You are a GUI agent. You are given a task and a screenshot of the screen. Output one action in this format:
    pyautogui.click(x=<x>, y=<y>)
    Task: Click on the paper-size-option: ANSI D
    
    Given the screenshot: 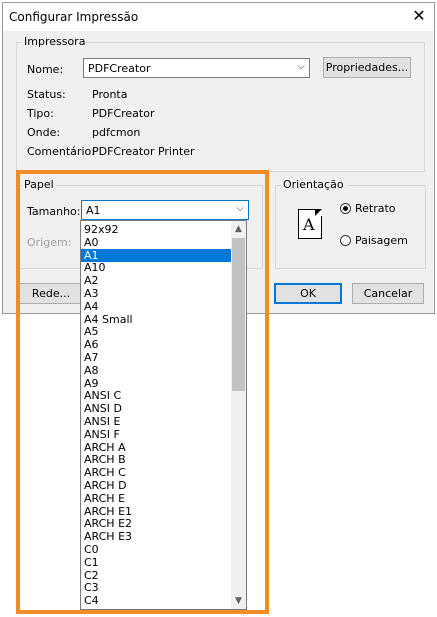 What is the action you would take?
    pyautogui.click(x=156, y=408)
    